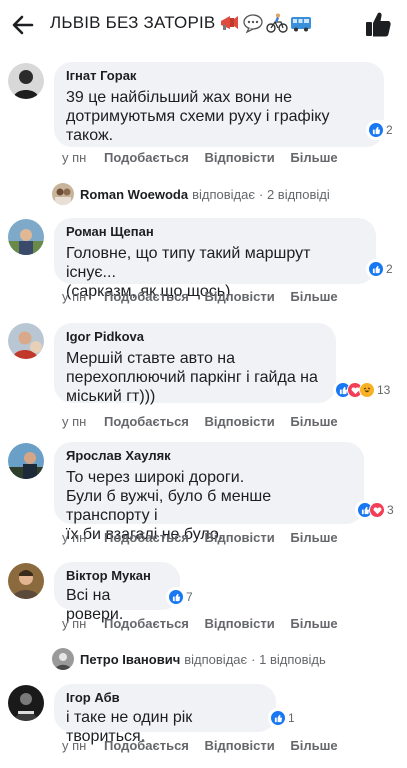 This screenshot has width=407, height=768. I want to click on reply-thread-link: Петро Іванович відповідає · 1 відповідь, so click(189, 659).